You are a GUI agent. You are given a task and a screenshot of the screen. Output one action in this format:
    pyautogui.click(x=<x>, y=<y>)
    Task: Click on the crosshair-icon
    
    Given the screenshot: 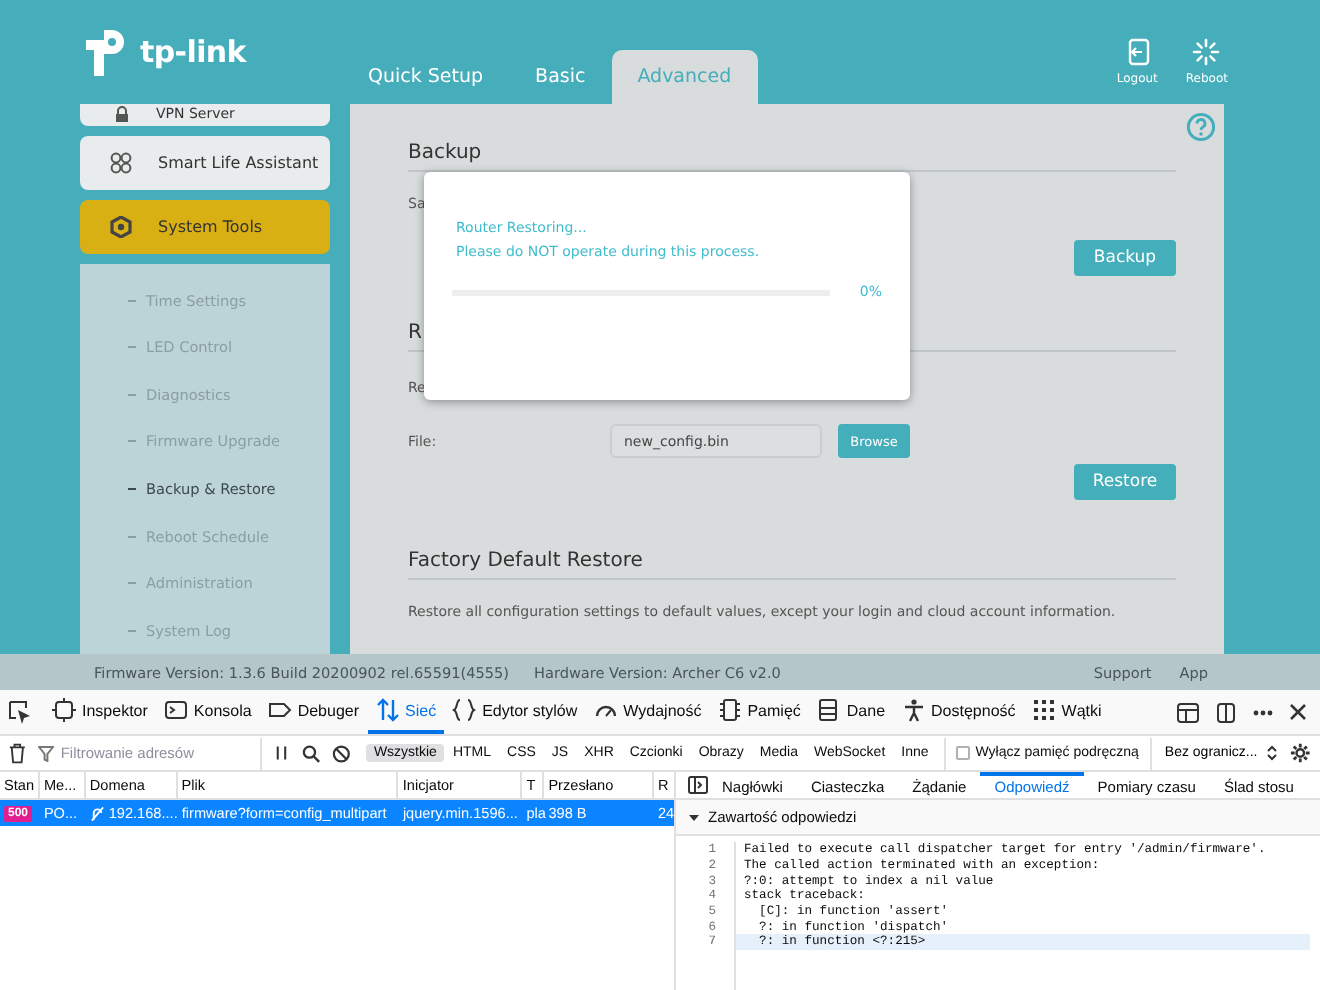 What is the action you would take?
    pyautogui.click(x=64, y=710)
    